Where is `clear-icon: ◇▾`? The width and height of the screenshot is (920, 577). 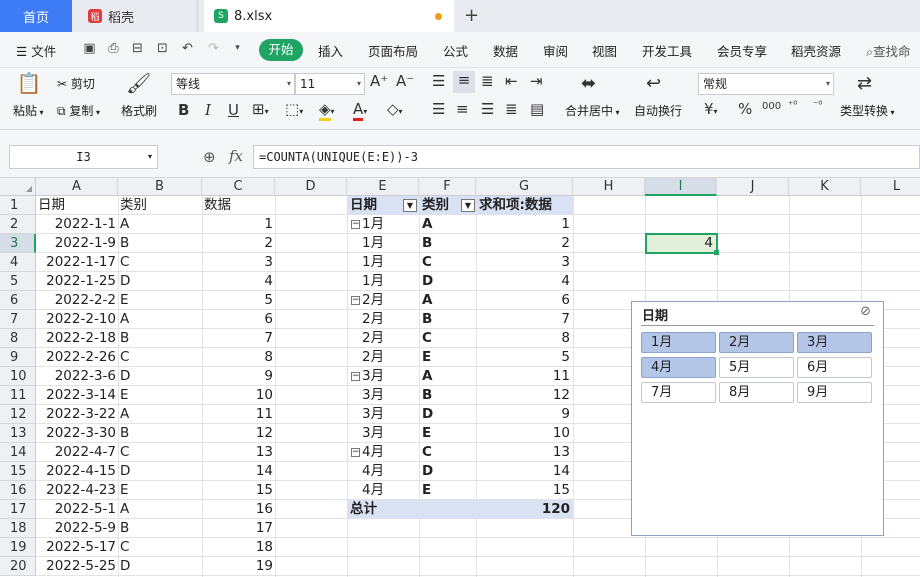 clear-icon: ◇▾ is located at coordinates (395, 109).